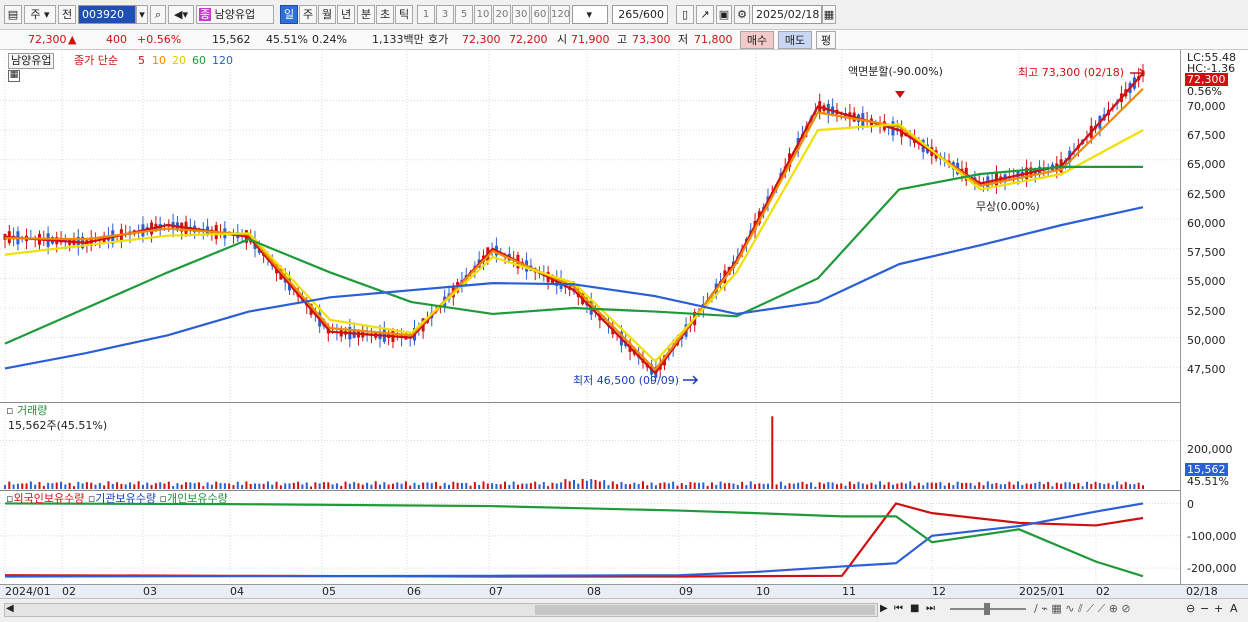 The image size is (1248, 622). I want to click on tab-tick: 틱, so click(404, 14).